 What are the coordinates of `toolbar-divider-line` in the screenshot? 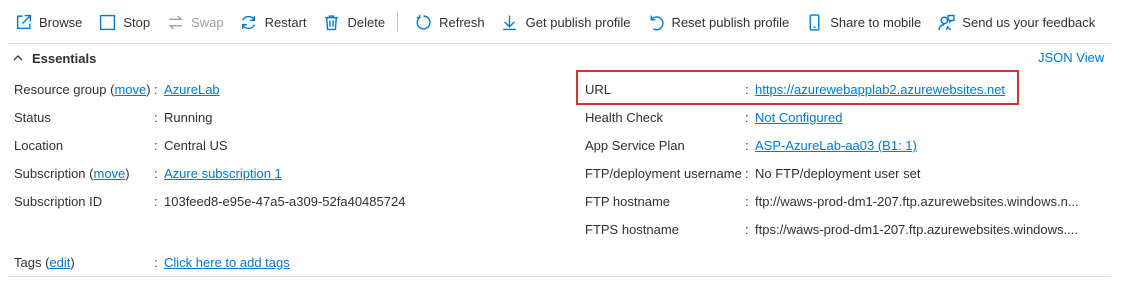 It's located at (559, 43).